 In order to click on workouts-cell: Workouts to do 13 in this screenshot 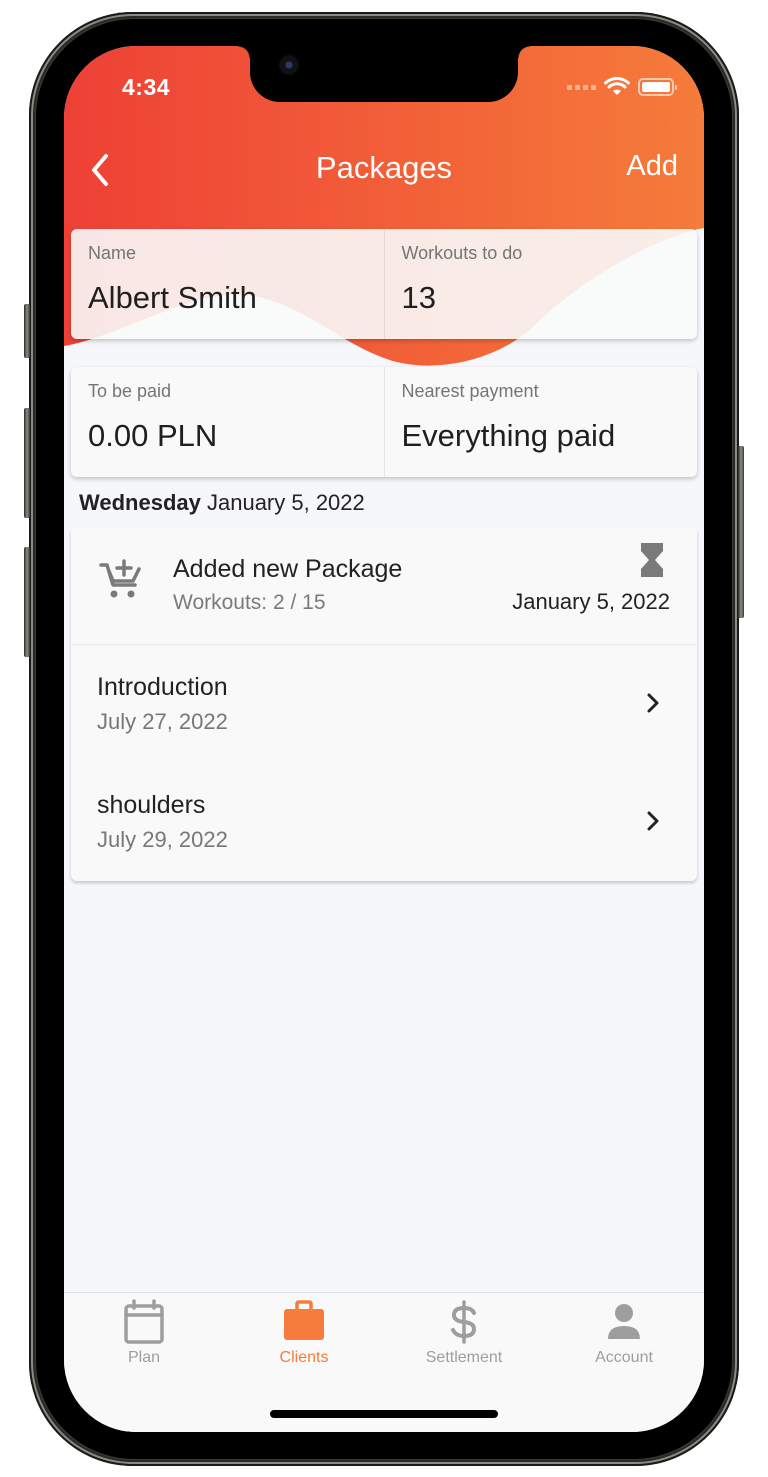, I will do `click(540, 284)`.